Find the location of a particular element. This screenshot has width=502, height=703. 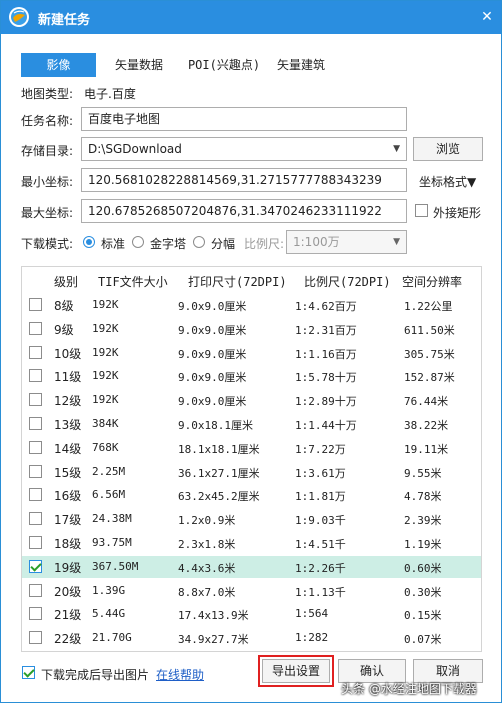

cell-resolution: 19.11米 is located at coordinates (426, 449).